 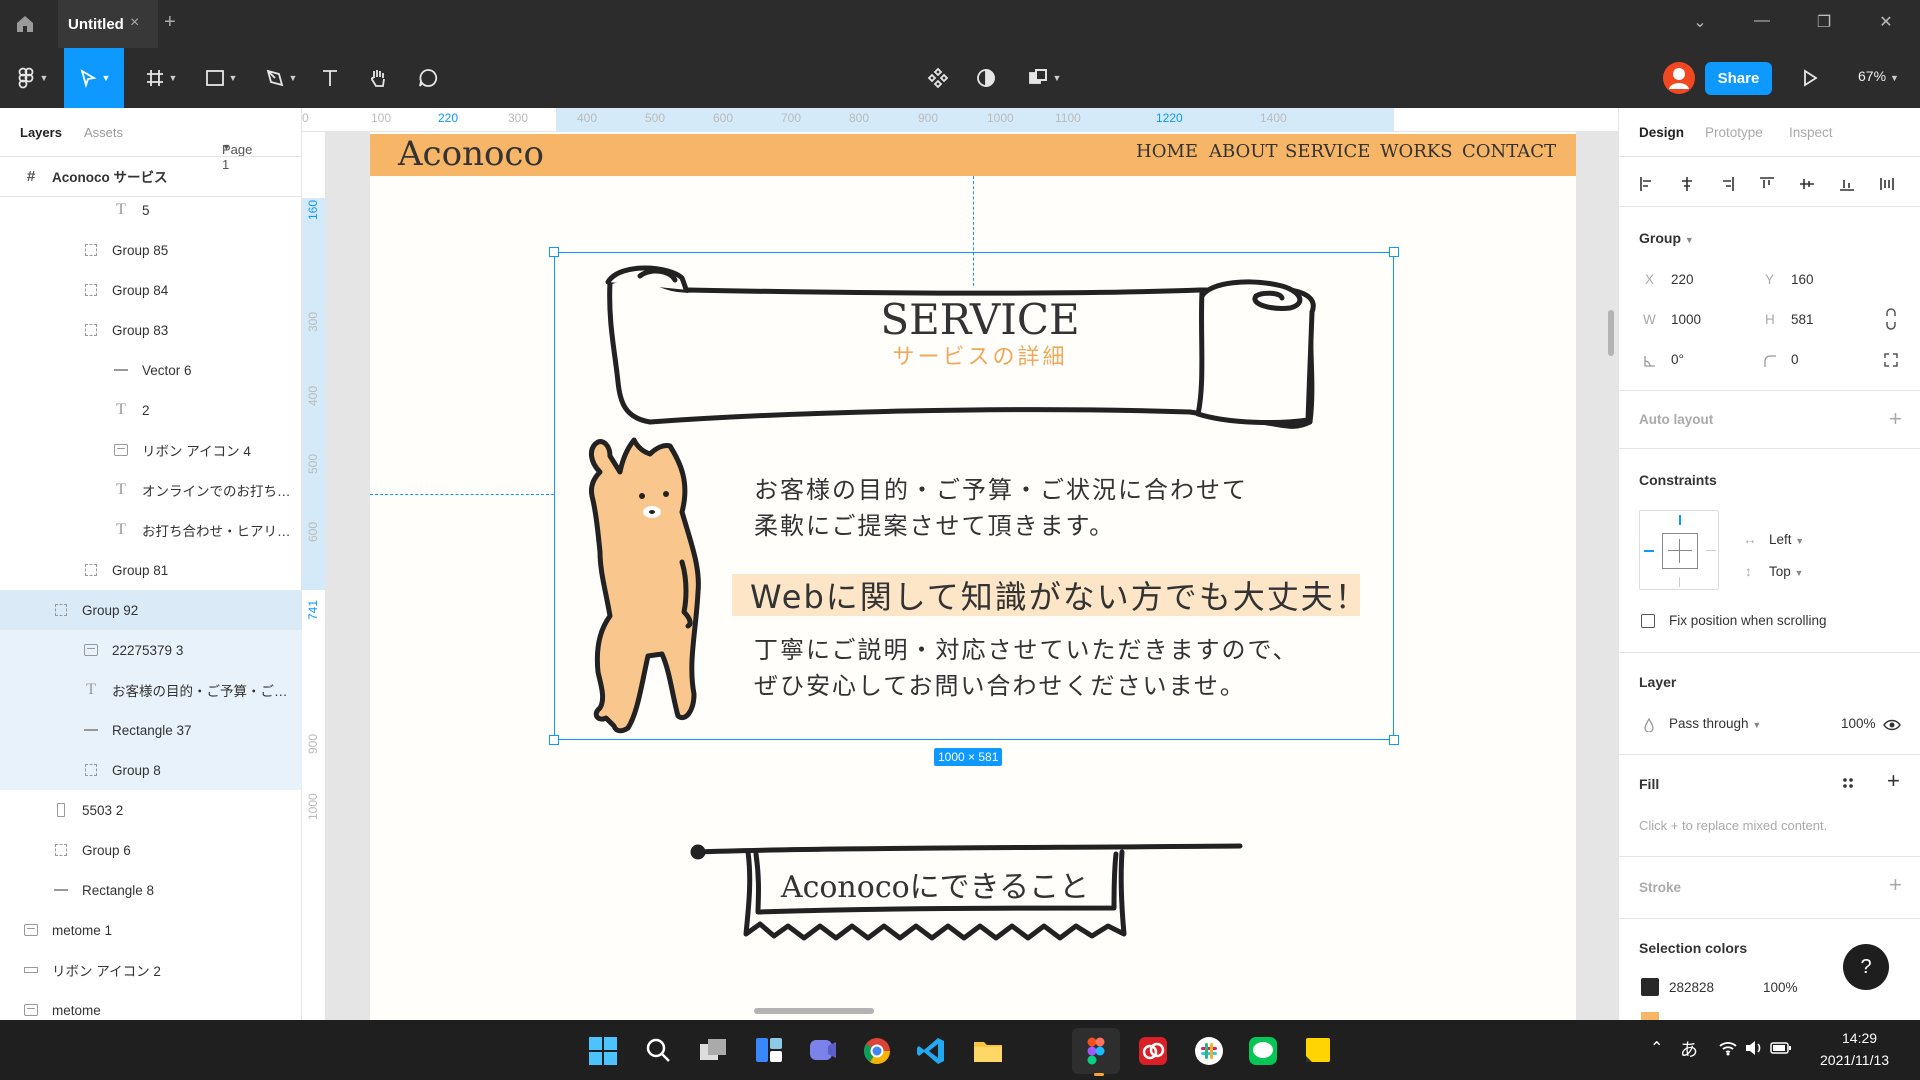 I want to click on align-right-icon, so click(x=1727, y=184).